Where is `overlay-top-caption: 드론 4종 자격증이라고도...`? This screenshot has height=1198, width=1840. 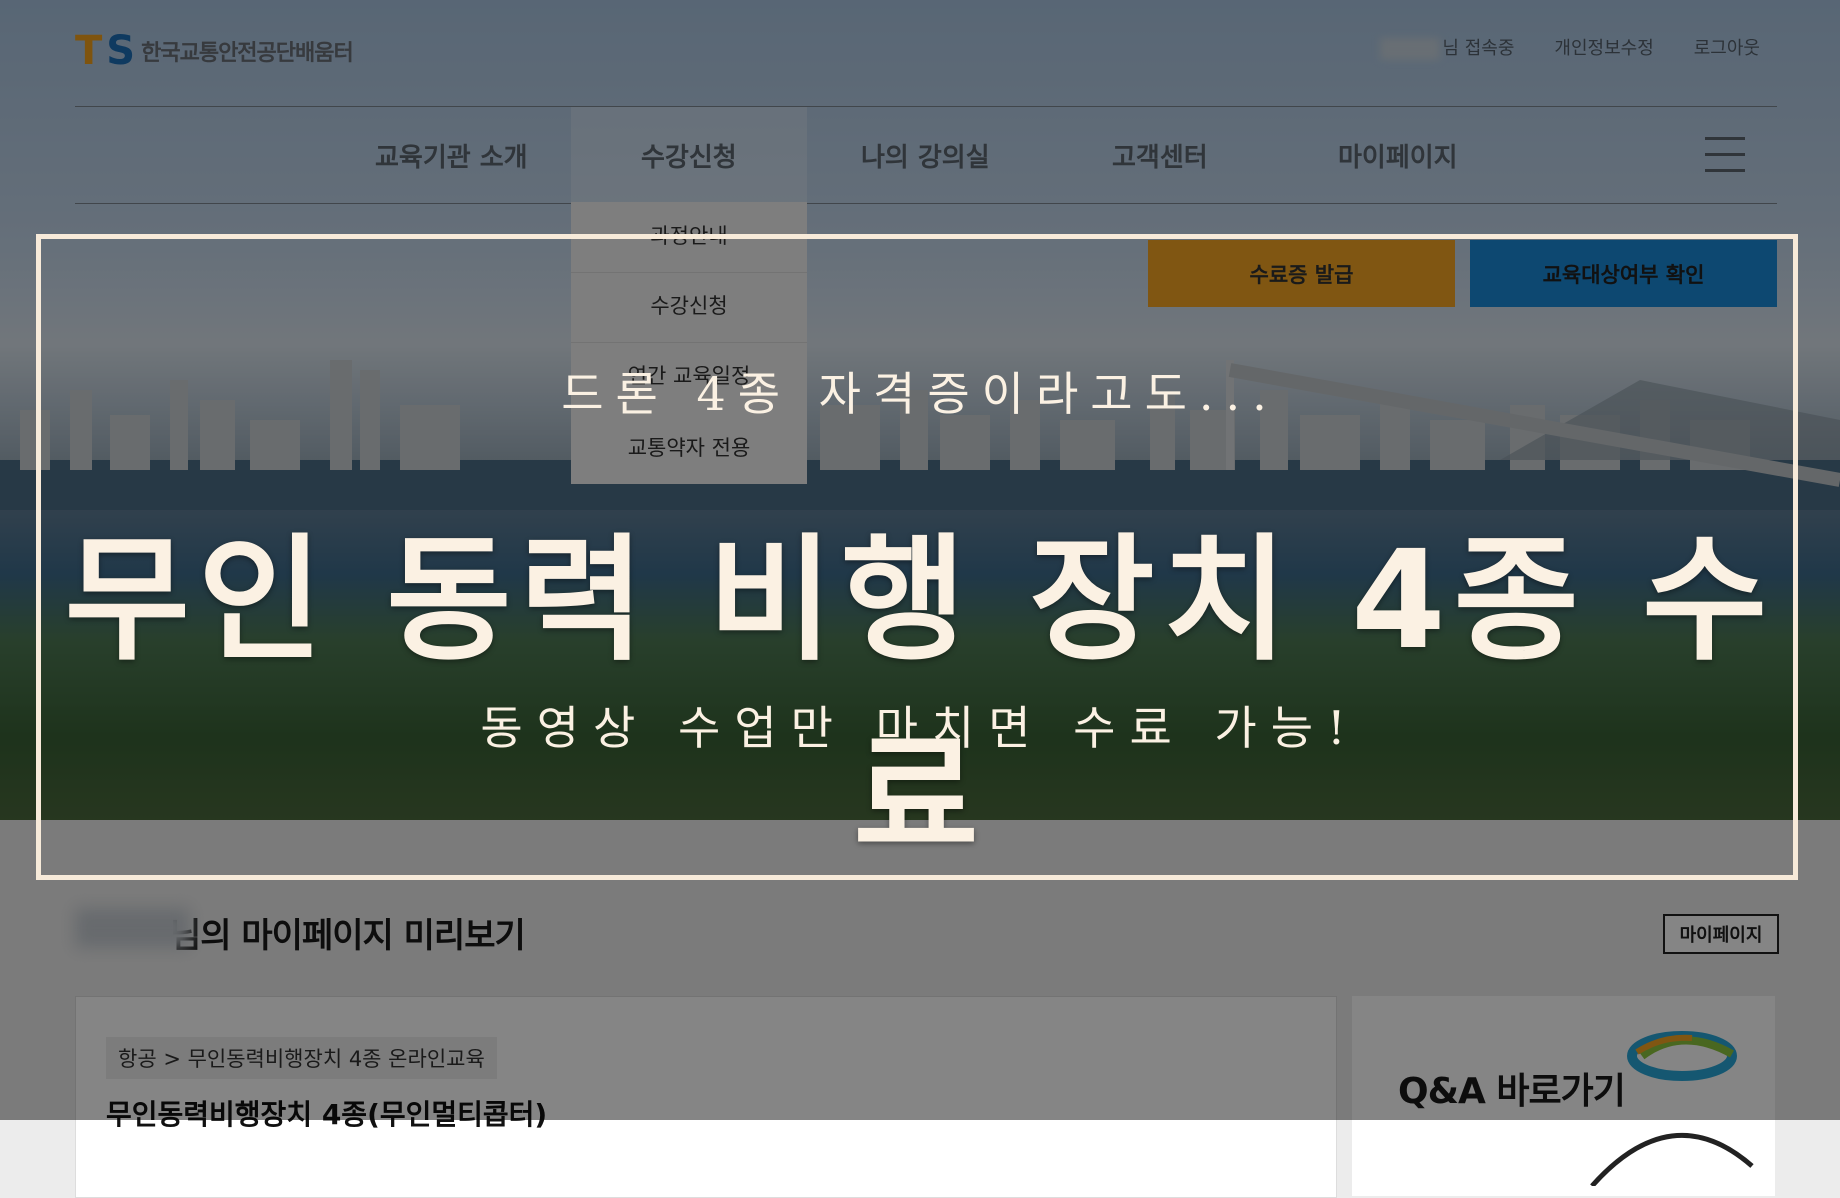 overlay-top-caption: 드론 4종 자격증이라고도... is located at coordinates (920, 394).